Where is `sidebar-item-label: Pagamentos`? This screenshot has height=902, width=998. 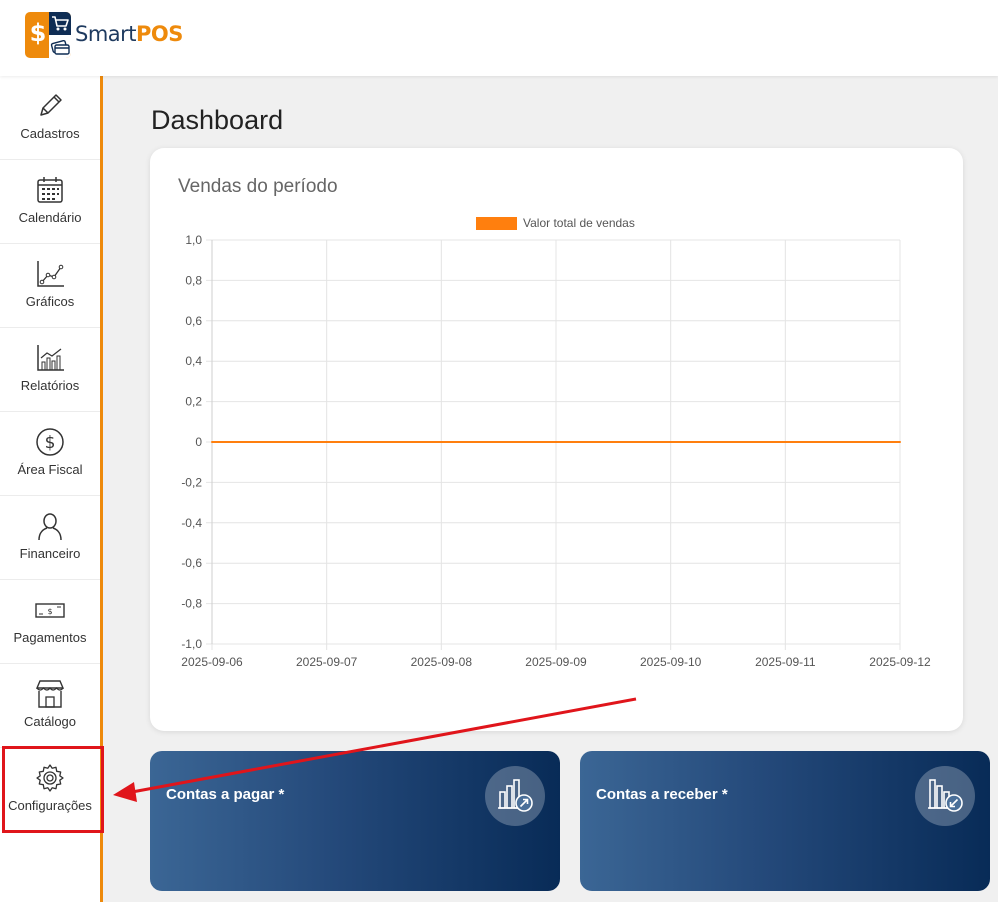
sidebar-item-label: Pagamentos is located at coordinates (50, 637).